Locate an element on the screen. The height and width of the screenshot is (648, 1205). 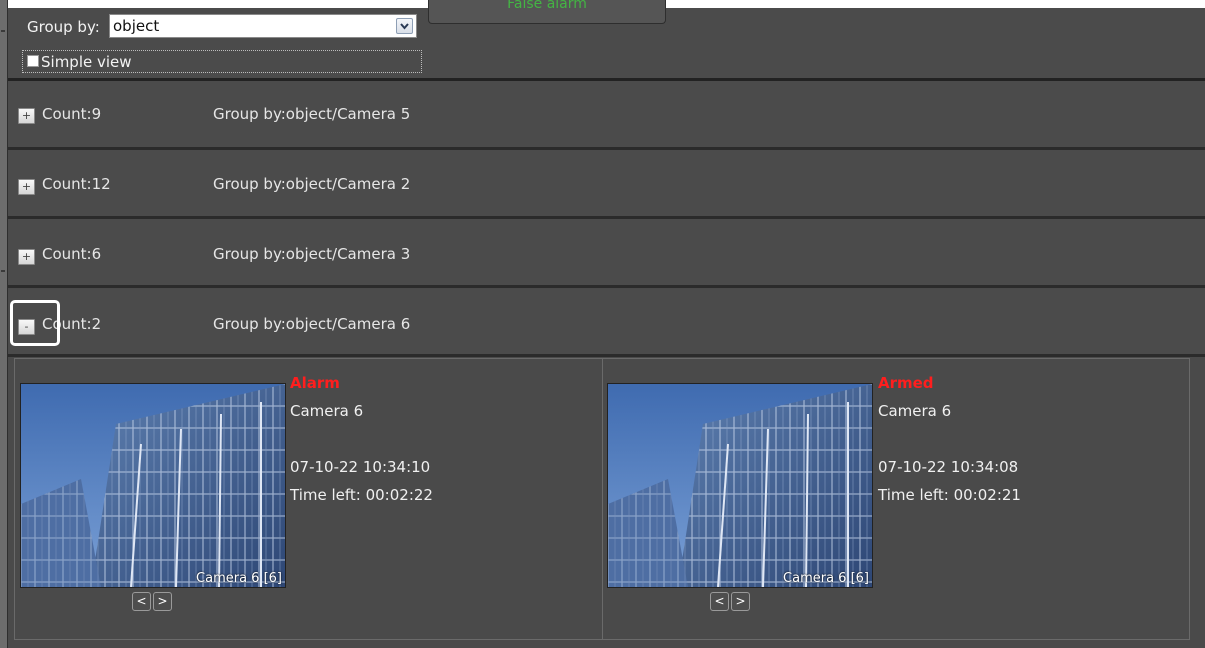
event-timestamp: 07-10-22 10:34:08 is located at coordinates (948, 467).